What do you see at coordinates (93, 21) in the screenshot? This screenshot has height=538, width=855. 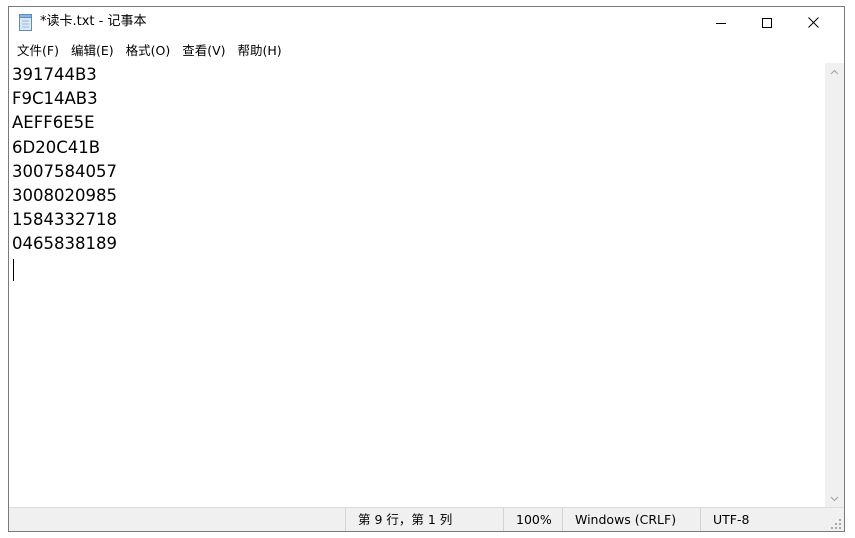 I see `window-title: *读卡.txt - 记事本` at bounding box center [93, 21].